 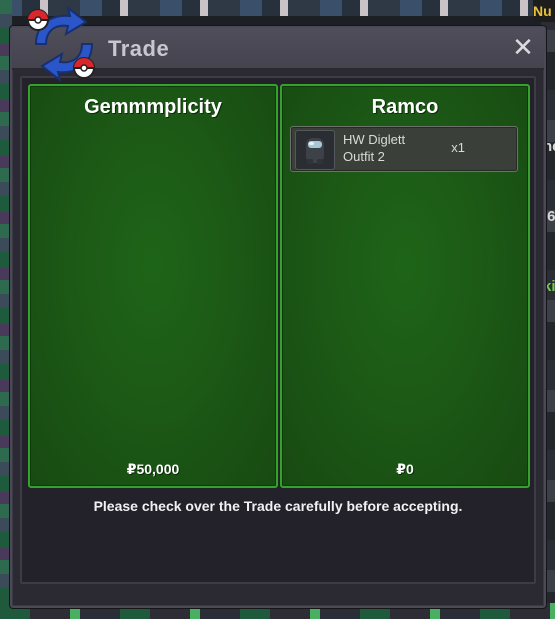 What do you see at coordinates (139, 48) in the screenshot?
I see `window-title: Trade` at bounding box center [139, 48].